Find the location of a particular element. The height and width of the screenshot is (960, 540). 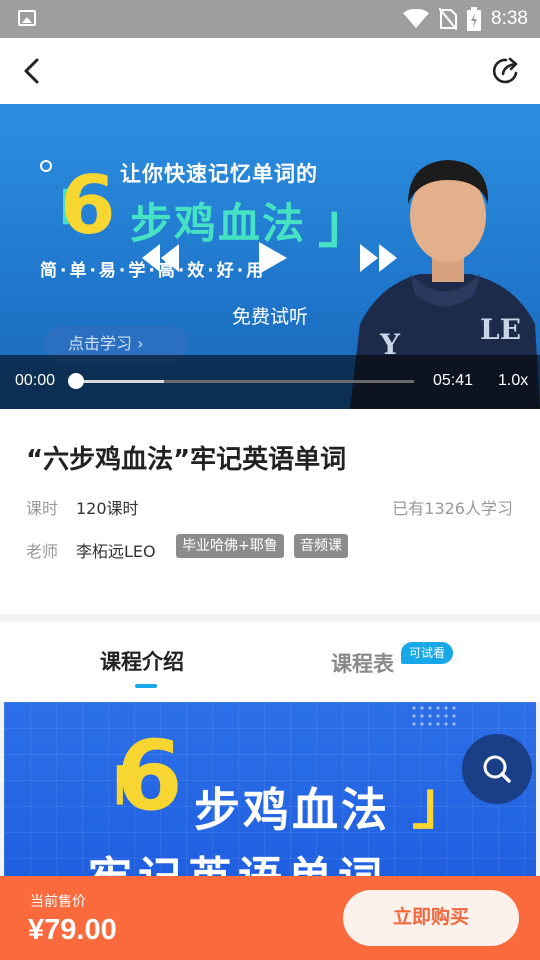

teacher-label: 老师 is located at coordinates (42, 551).